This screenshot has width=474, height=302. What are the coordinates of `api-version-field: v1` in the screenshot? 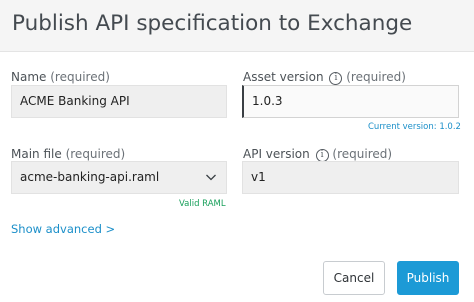 It's located at (350, 177).